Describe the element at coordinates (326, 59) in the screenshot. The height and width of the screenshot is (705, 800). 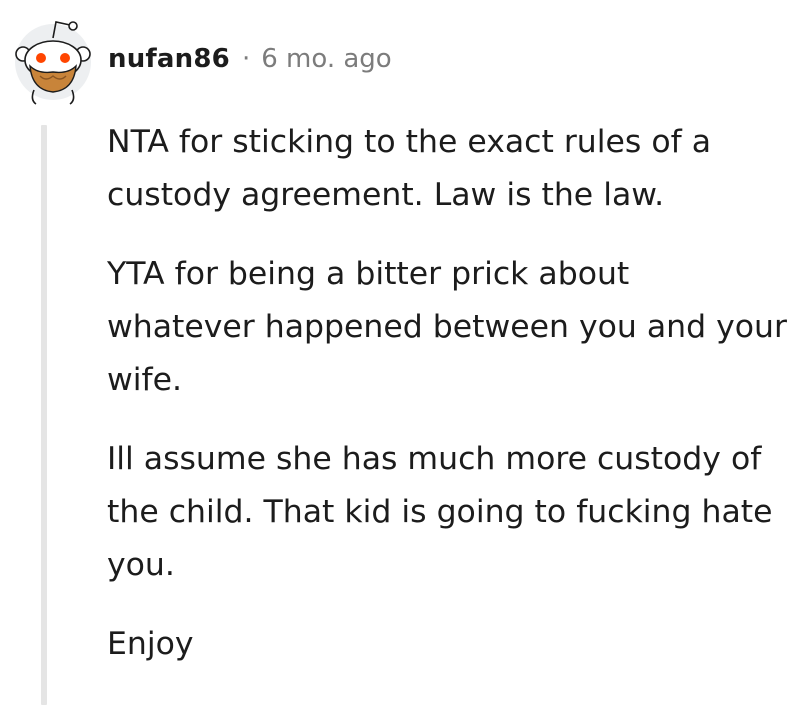
I see `comment-timestamp: 6 mo. ago` at that location.